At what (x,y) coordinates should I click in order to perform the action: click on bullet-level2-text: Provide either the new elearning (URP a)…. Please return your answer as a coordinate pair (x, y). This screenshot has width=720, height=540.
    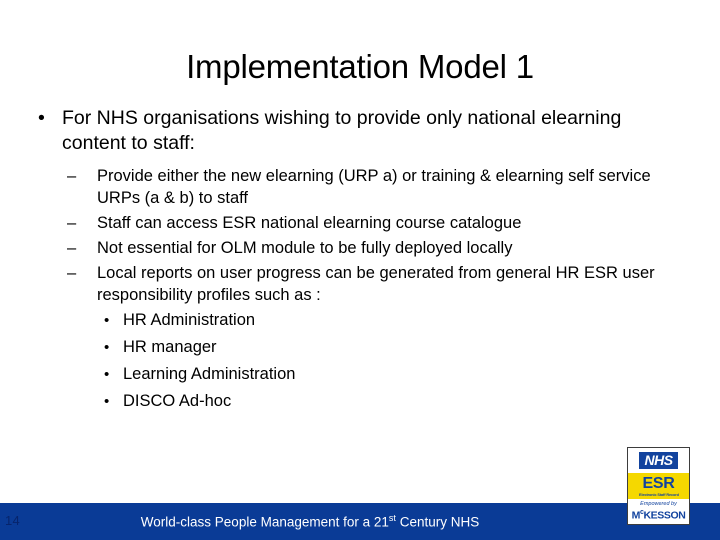
    Looking at the image, I should click on (374, 187).